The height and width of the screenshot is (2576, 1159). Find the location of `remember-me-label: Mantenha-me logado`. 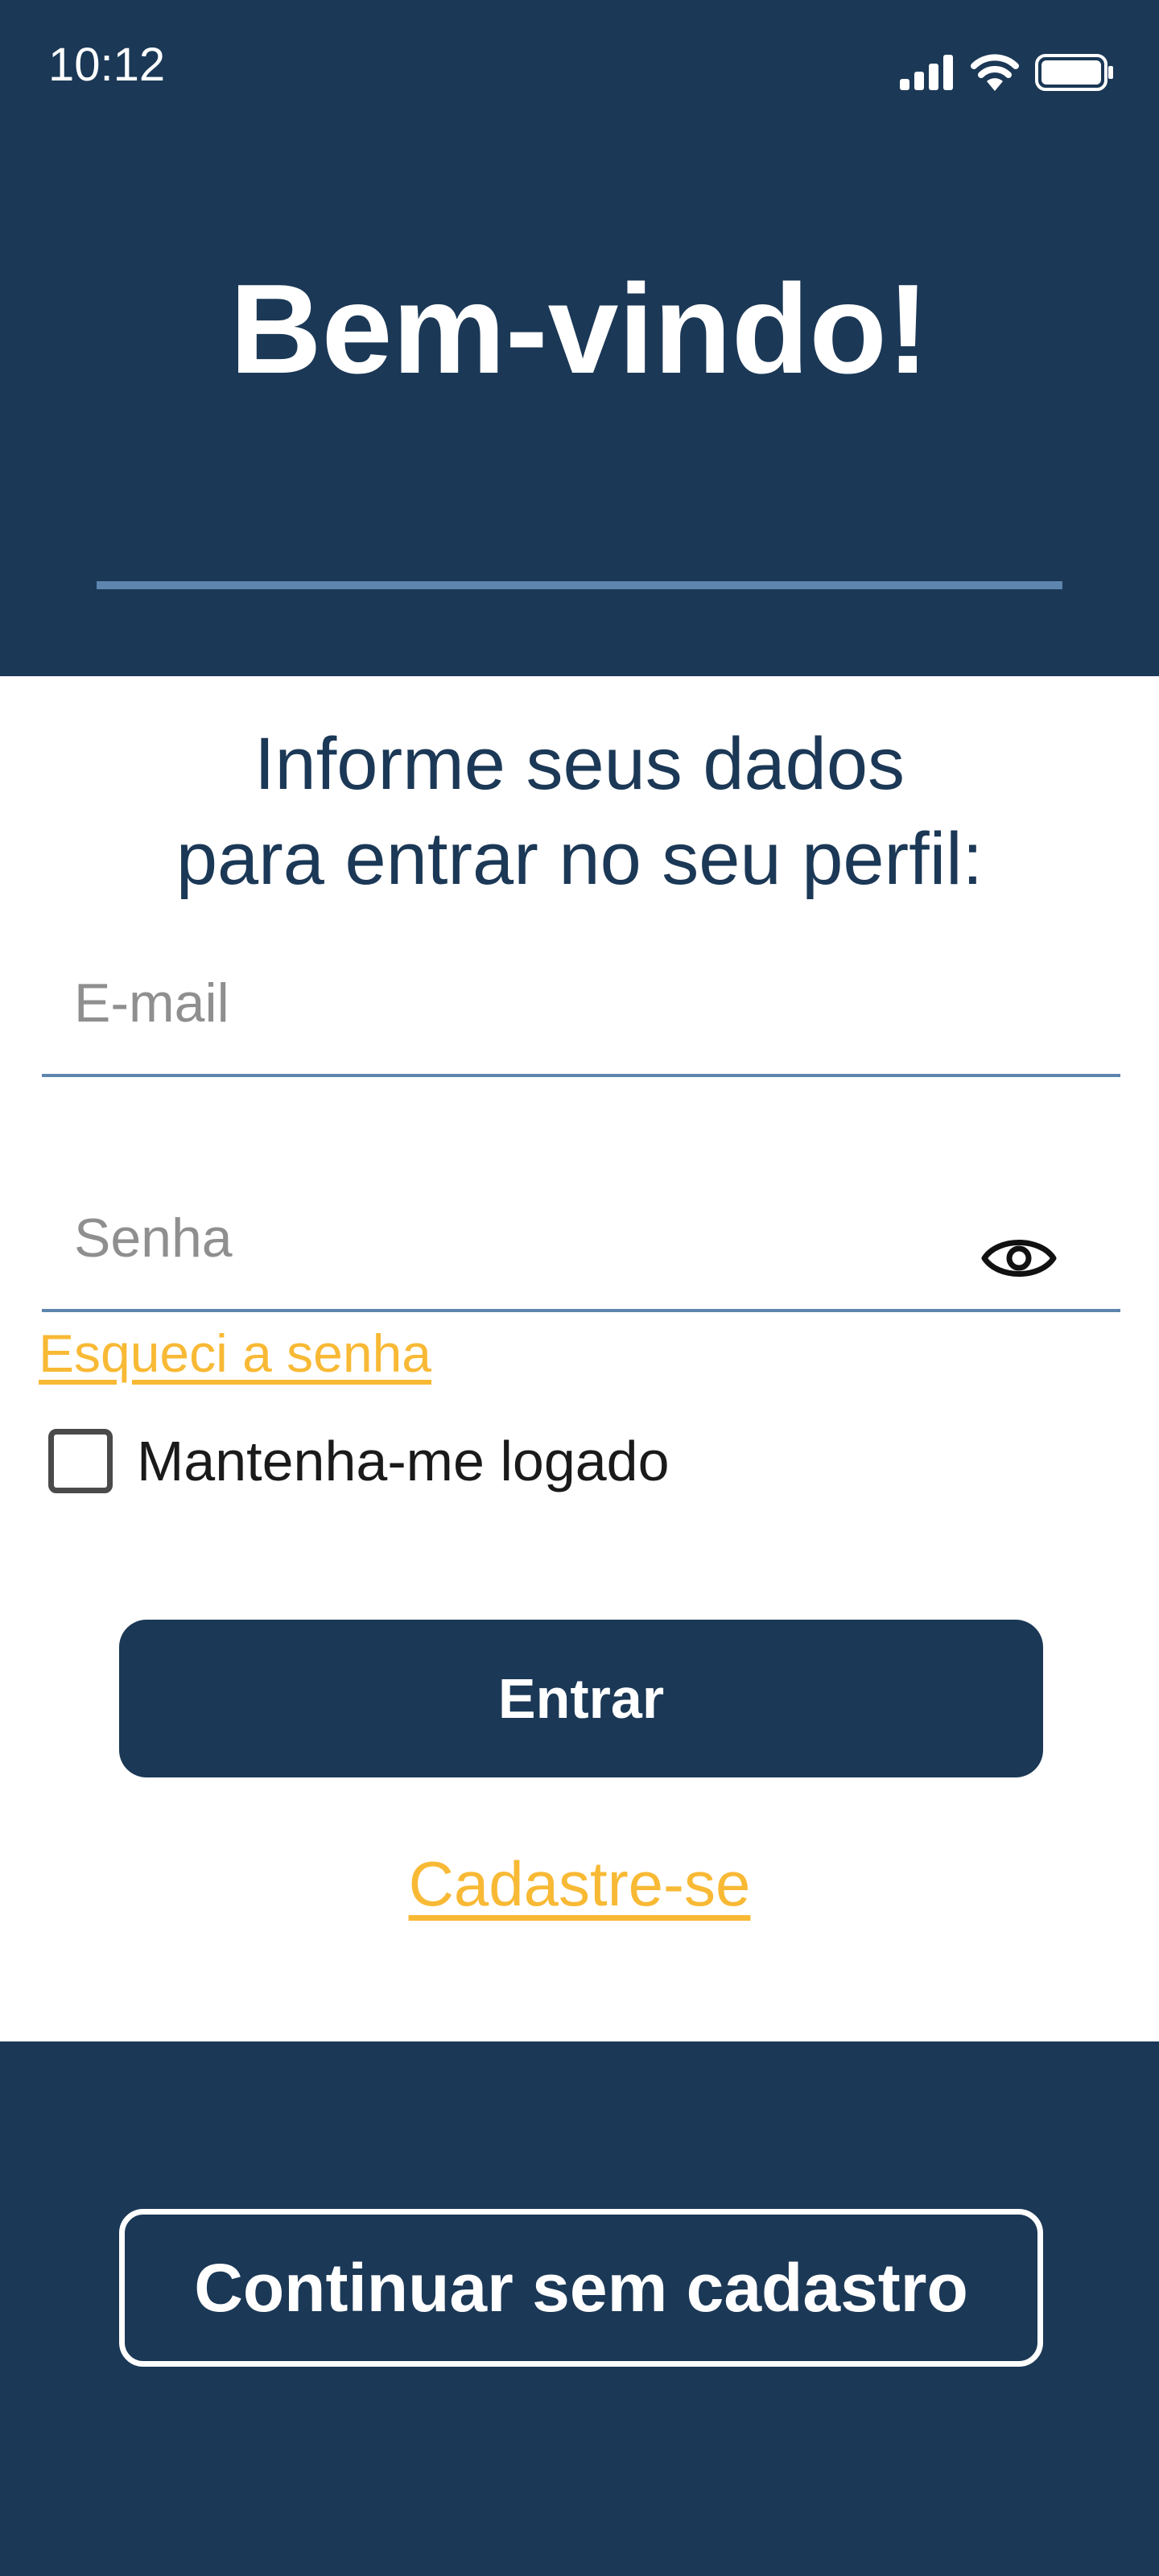

remember-me-label: Mantenha-me logado is located at coordinates (403, 1461).